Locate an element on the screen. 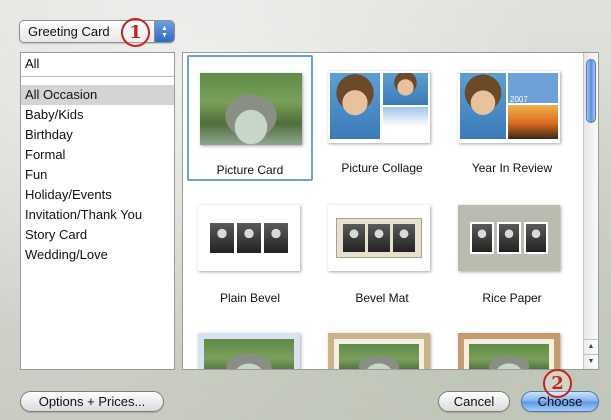  scrollbar-thumb is located at coordinates (591, 91).